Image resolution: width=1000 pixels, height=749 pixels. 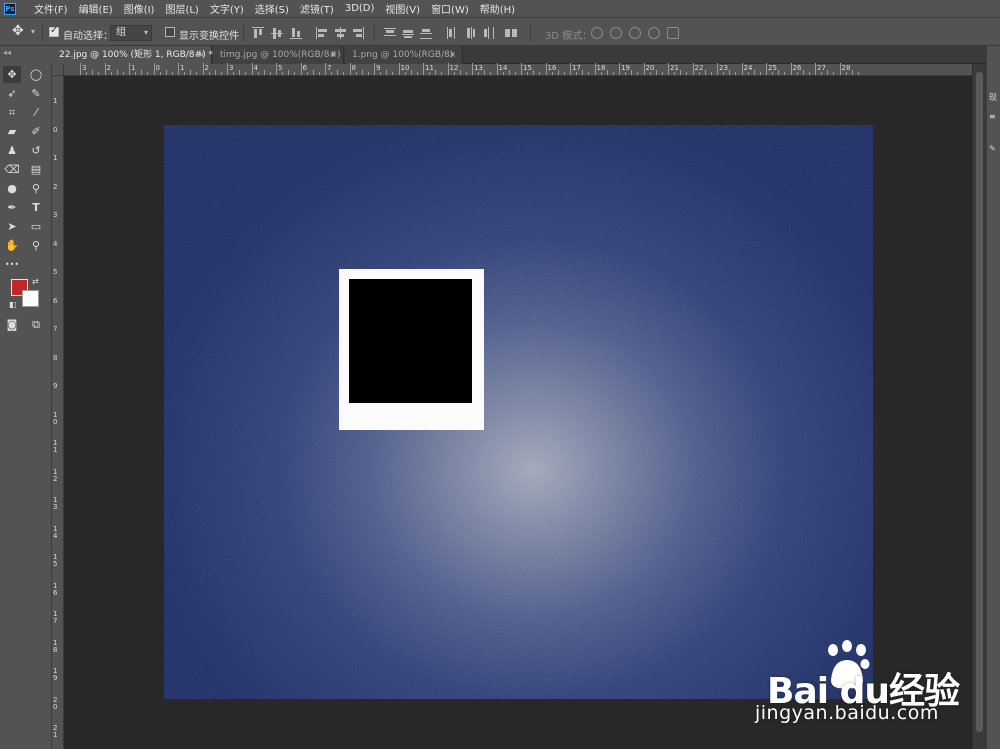 What do you see at coordinates (36, 207) in the screenshot?
I see `type-tool: T` at bounding box center [36, 207].